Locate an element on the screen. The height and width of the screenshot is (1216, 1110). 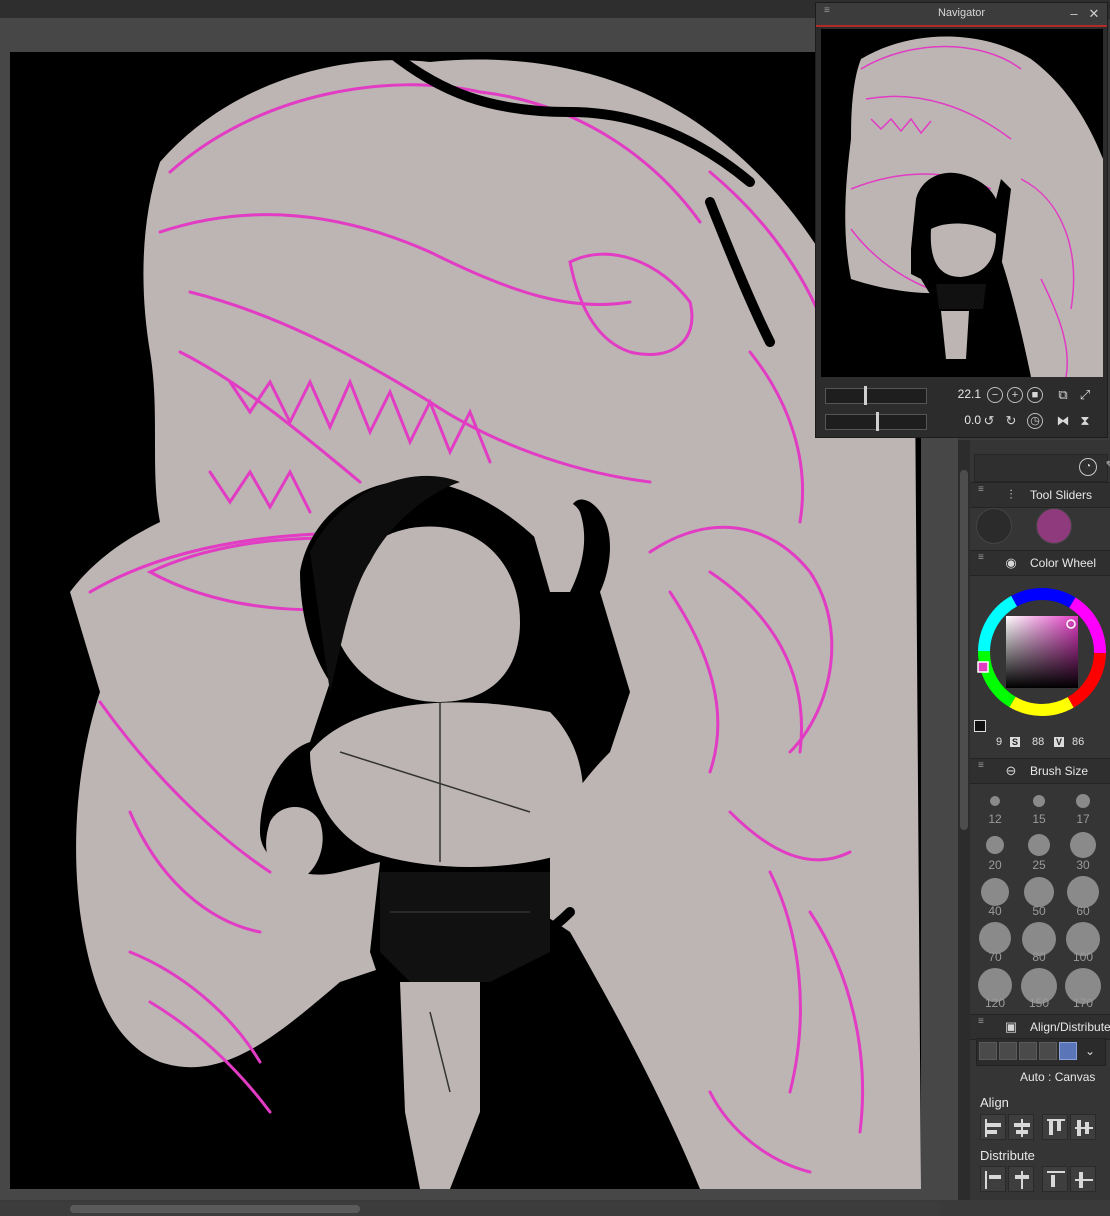
hsv-values: 9 S 88 V 86 is located at coordinates (1042, 736).